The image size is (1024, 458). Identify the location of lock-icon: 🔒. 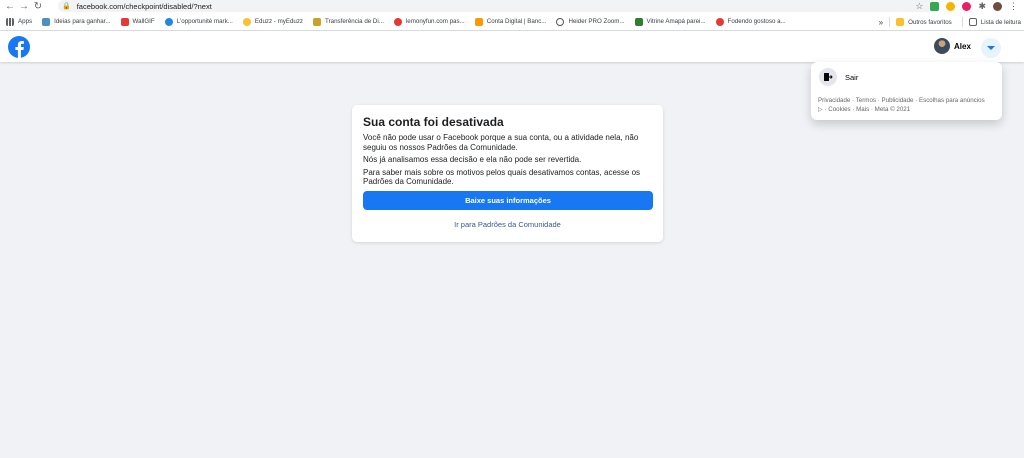
(66, 6).